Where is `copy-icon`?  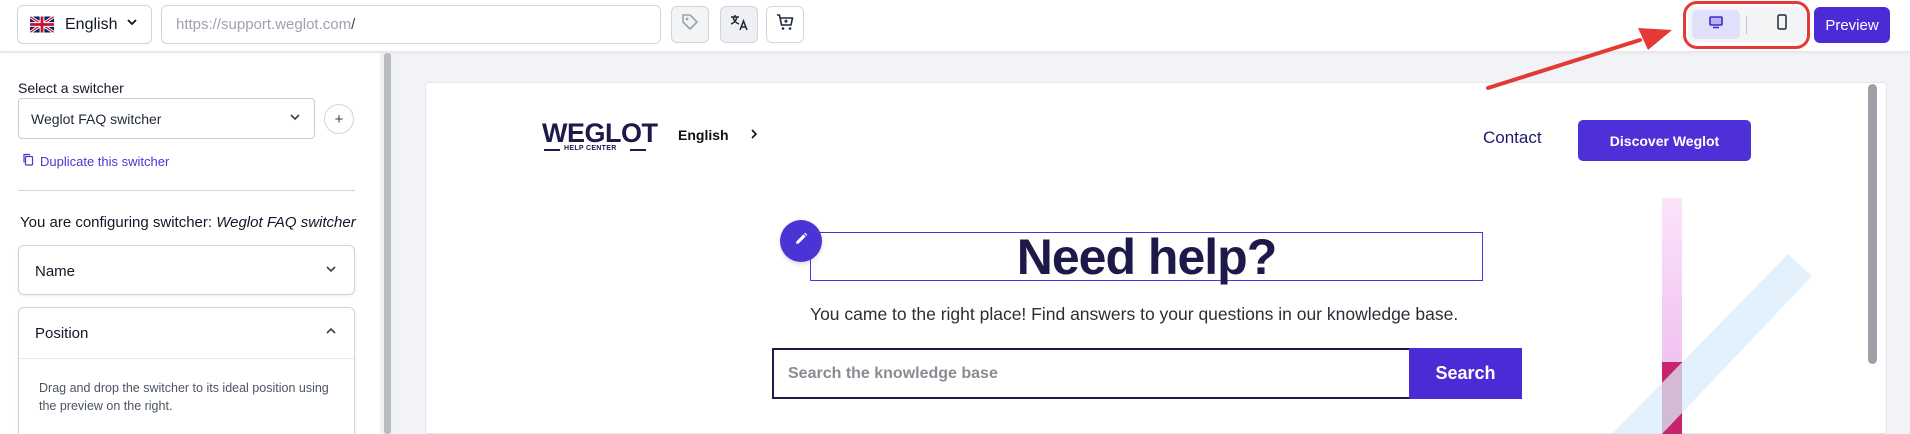
copy-icon is located at coordinates (31, 161).